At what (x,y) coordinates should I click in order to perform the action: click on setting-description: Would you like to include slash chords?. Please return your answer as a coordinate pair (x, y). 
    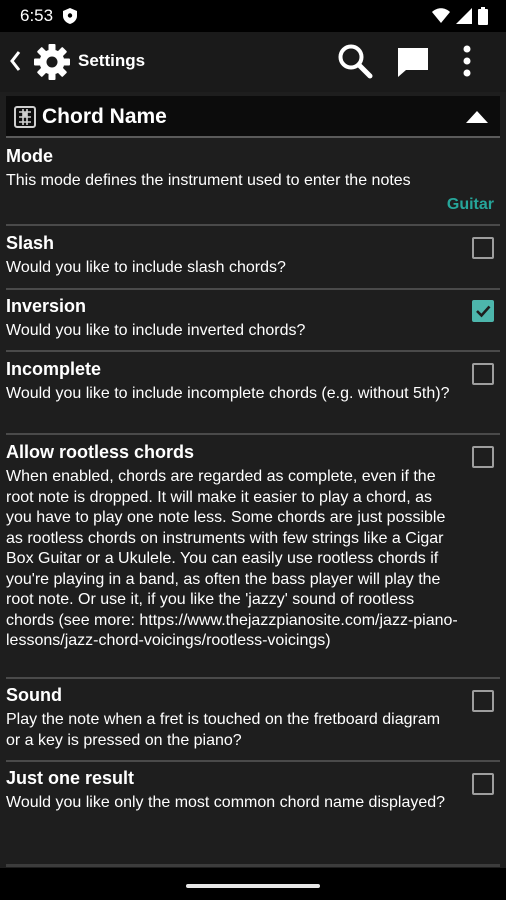
    Looking at the image, I should click on (146, 267).